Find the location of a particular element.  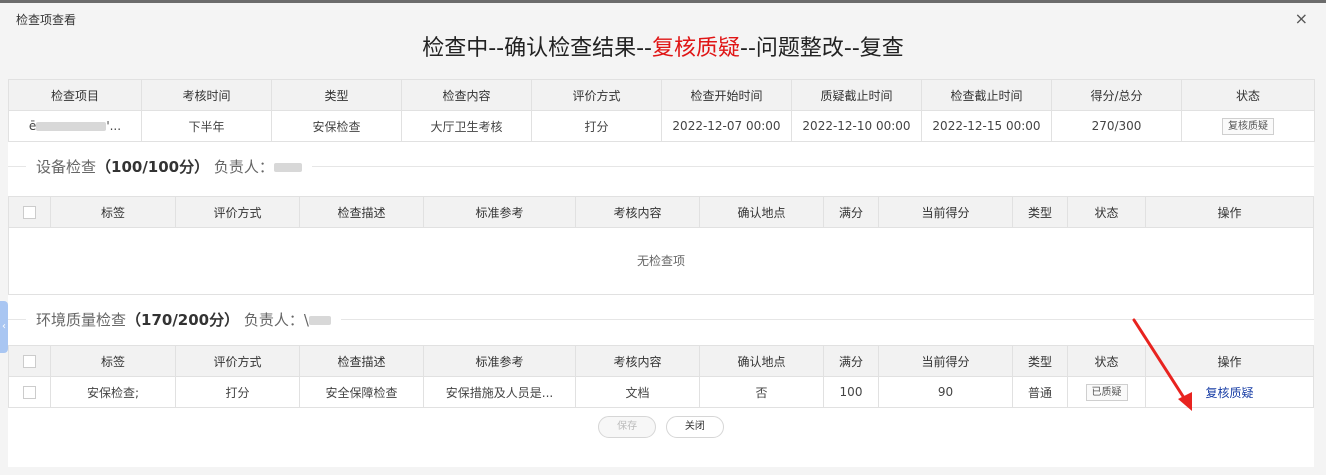

cell-content: 文档 is located at coordinates (637, 392).